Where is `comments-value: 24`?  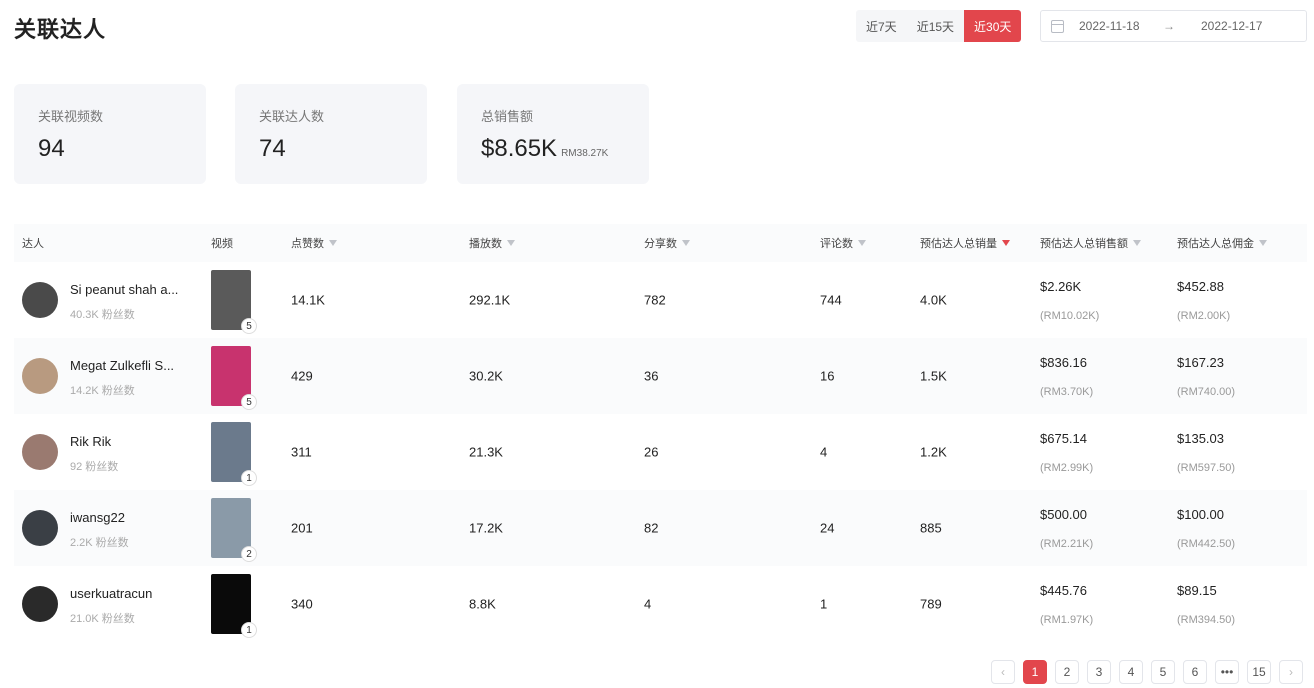
comments-value: 24 is located at coordinates (827, 528).